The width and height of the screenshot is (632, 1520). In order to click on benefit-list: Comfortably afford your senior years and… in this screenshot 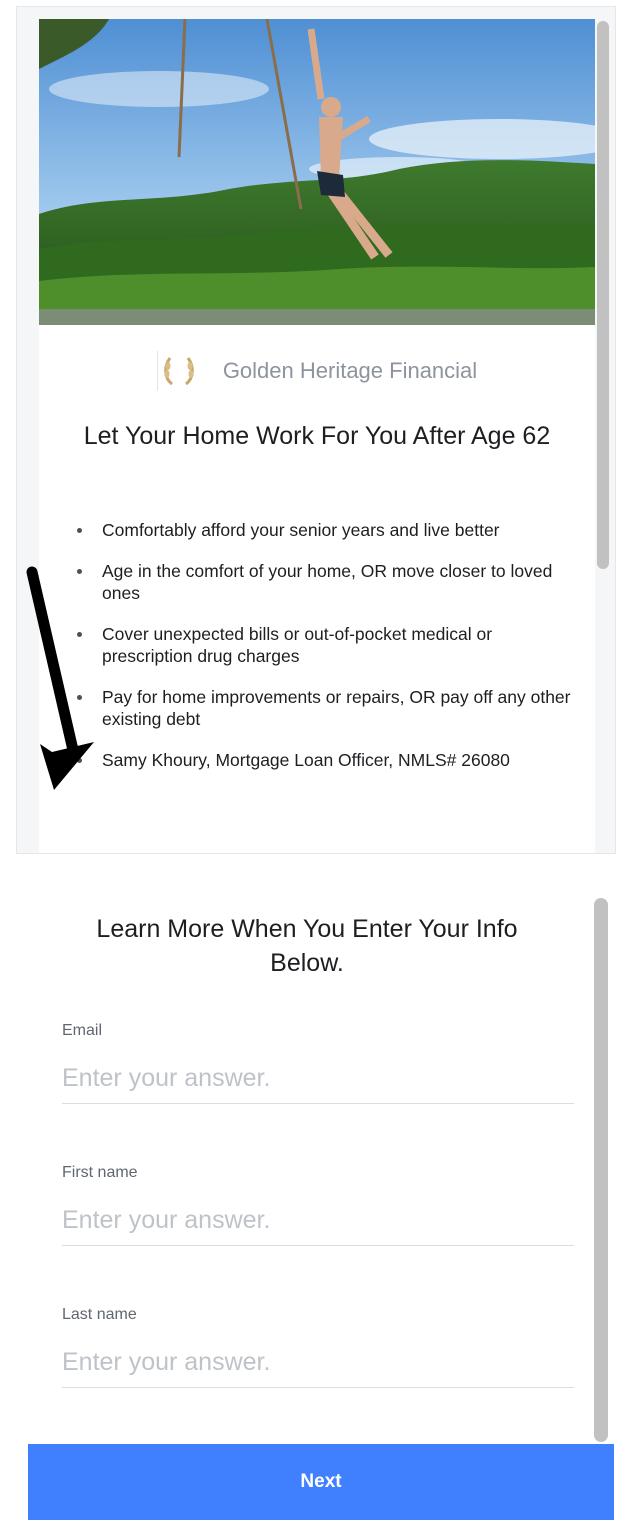, I will do `click(327, 654)`.